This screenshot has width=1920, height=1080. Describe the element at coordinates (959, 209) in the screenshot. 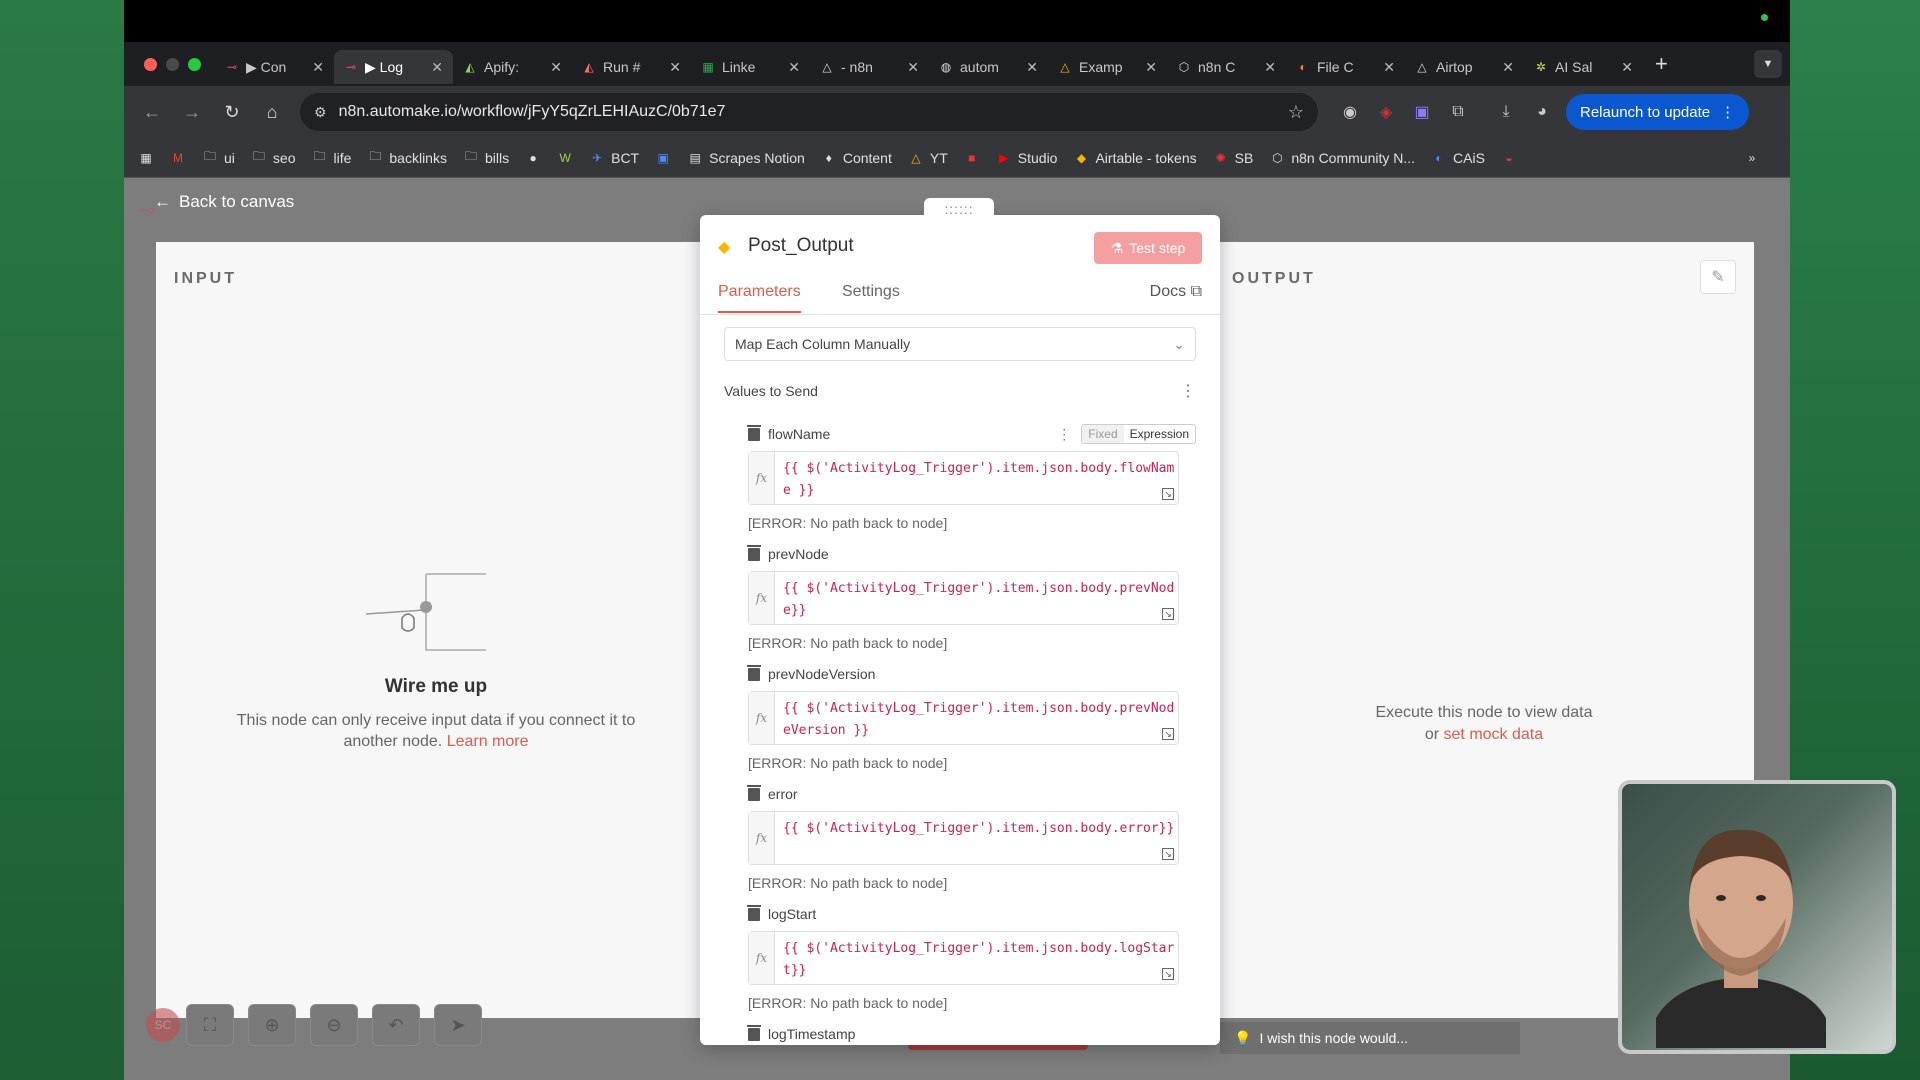

I see `drag-handle-icon: ::::::` at that location.